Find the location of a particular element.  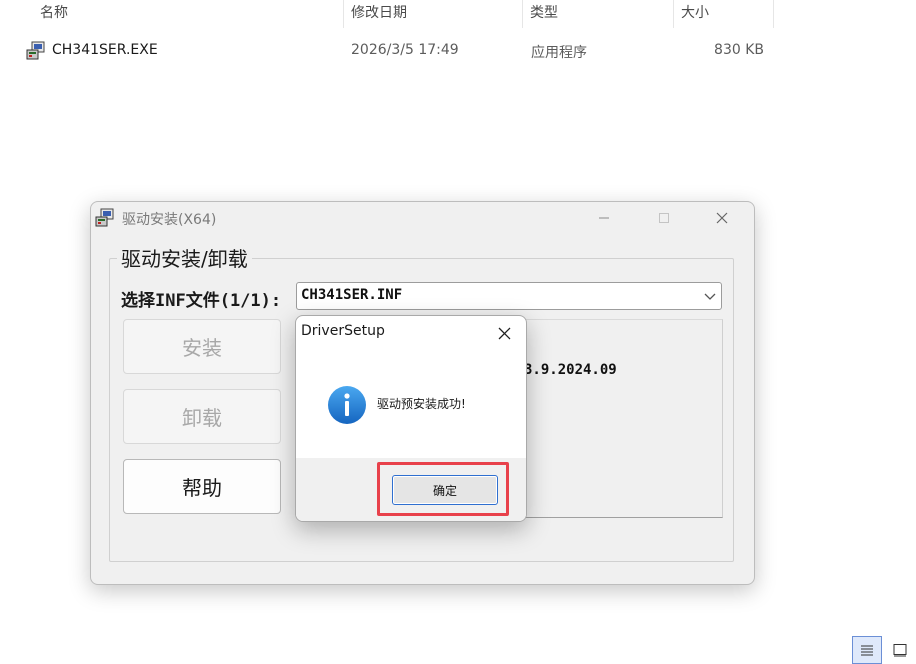

file-row: CH341SER.EXE 2026/3/5 17:49 应用程序 830 KB is located at coordinates (398, 52).